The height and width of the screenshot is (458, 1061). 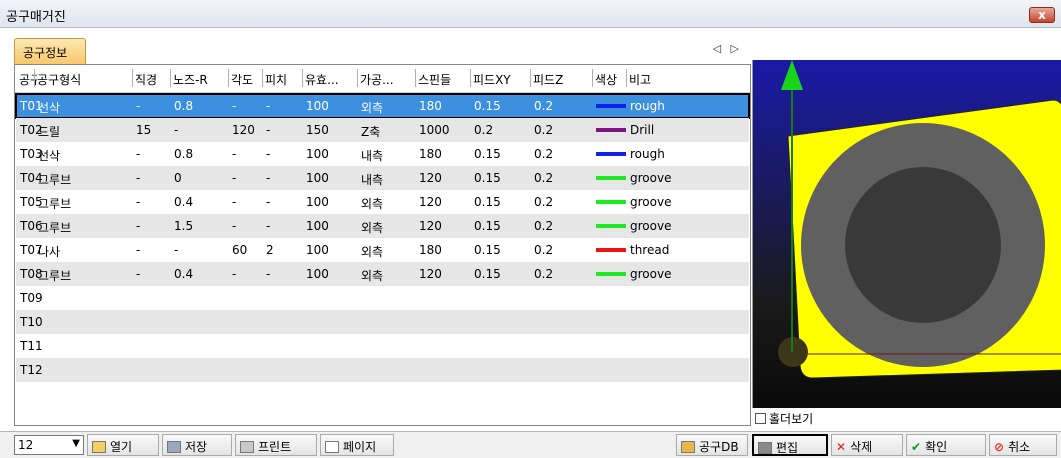 What do you see at coordinates (184, 274) in the screenshot?
I see `cell-nose-r: 0.4` at bounding box center [184, 274].